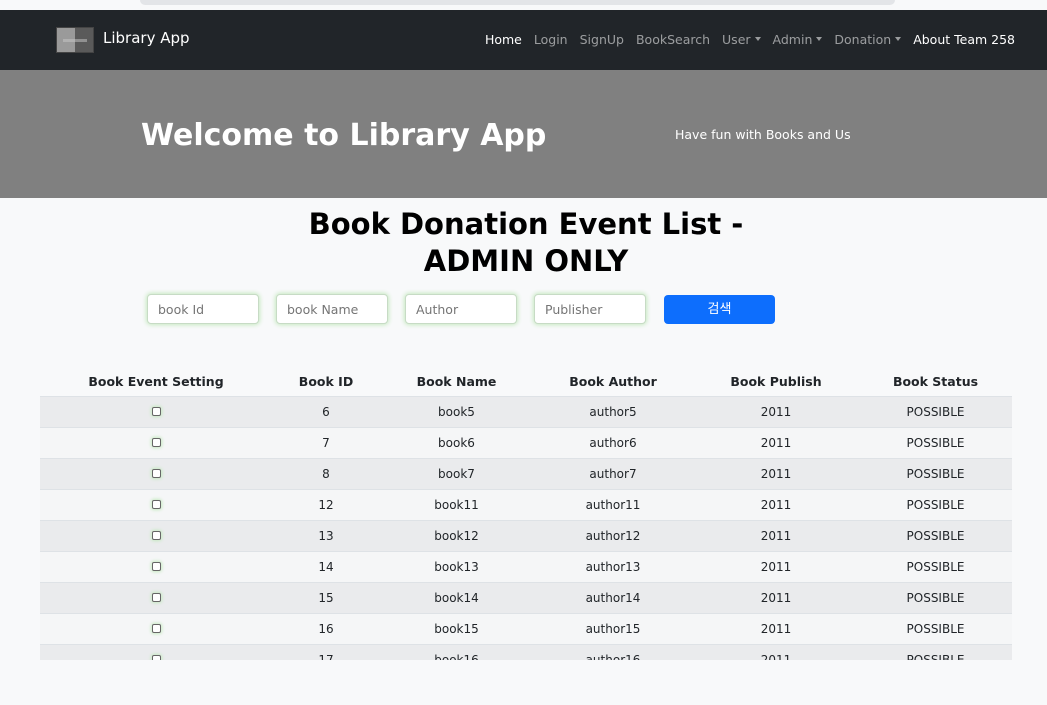 This screenshot has height=705, width=1047. Describe the element at coordinates (456, 473) in the screenshot. I see `book-name-cell: book7` at that location.